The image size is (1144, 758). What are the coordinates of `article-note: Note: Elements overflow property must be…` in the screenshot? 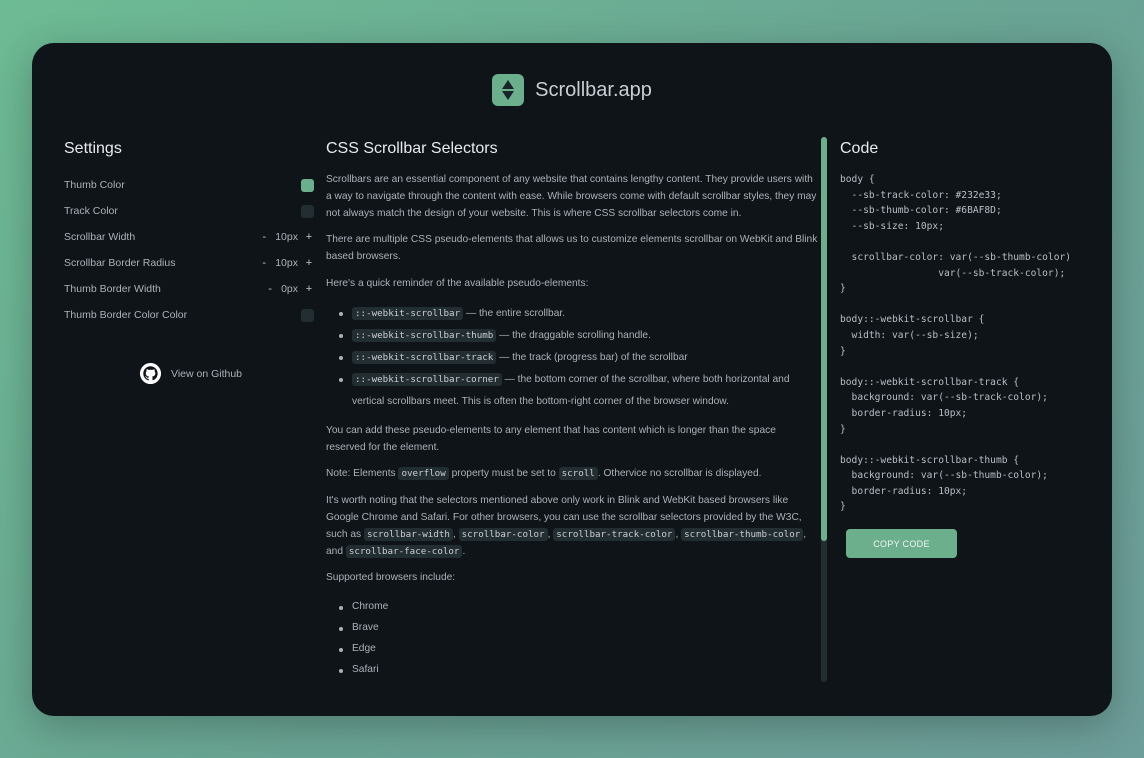 It's located at (572, 474).